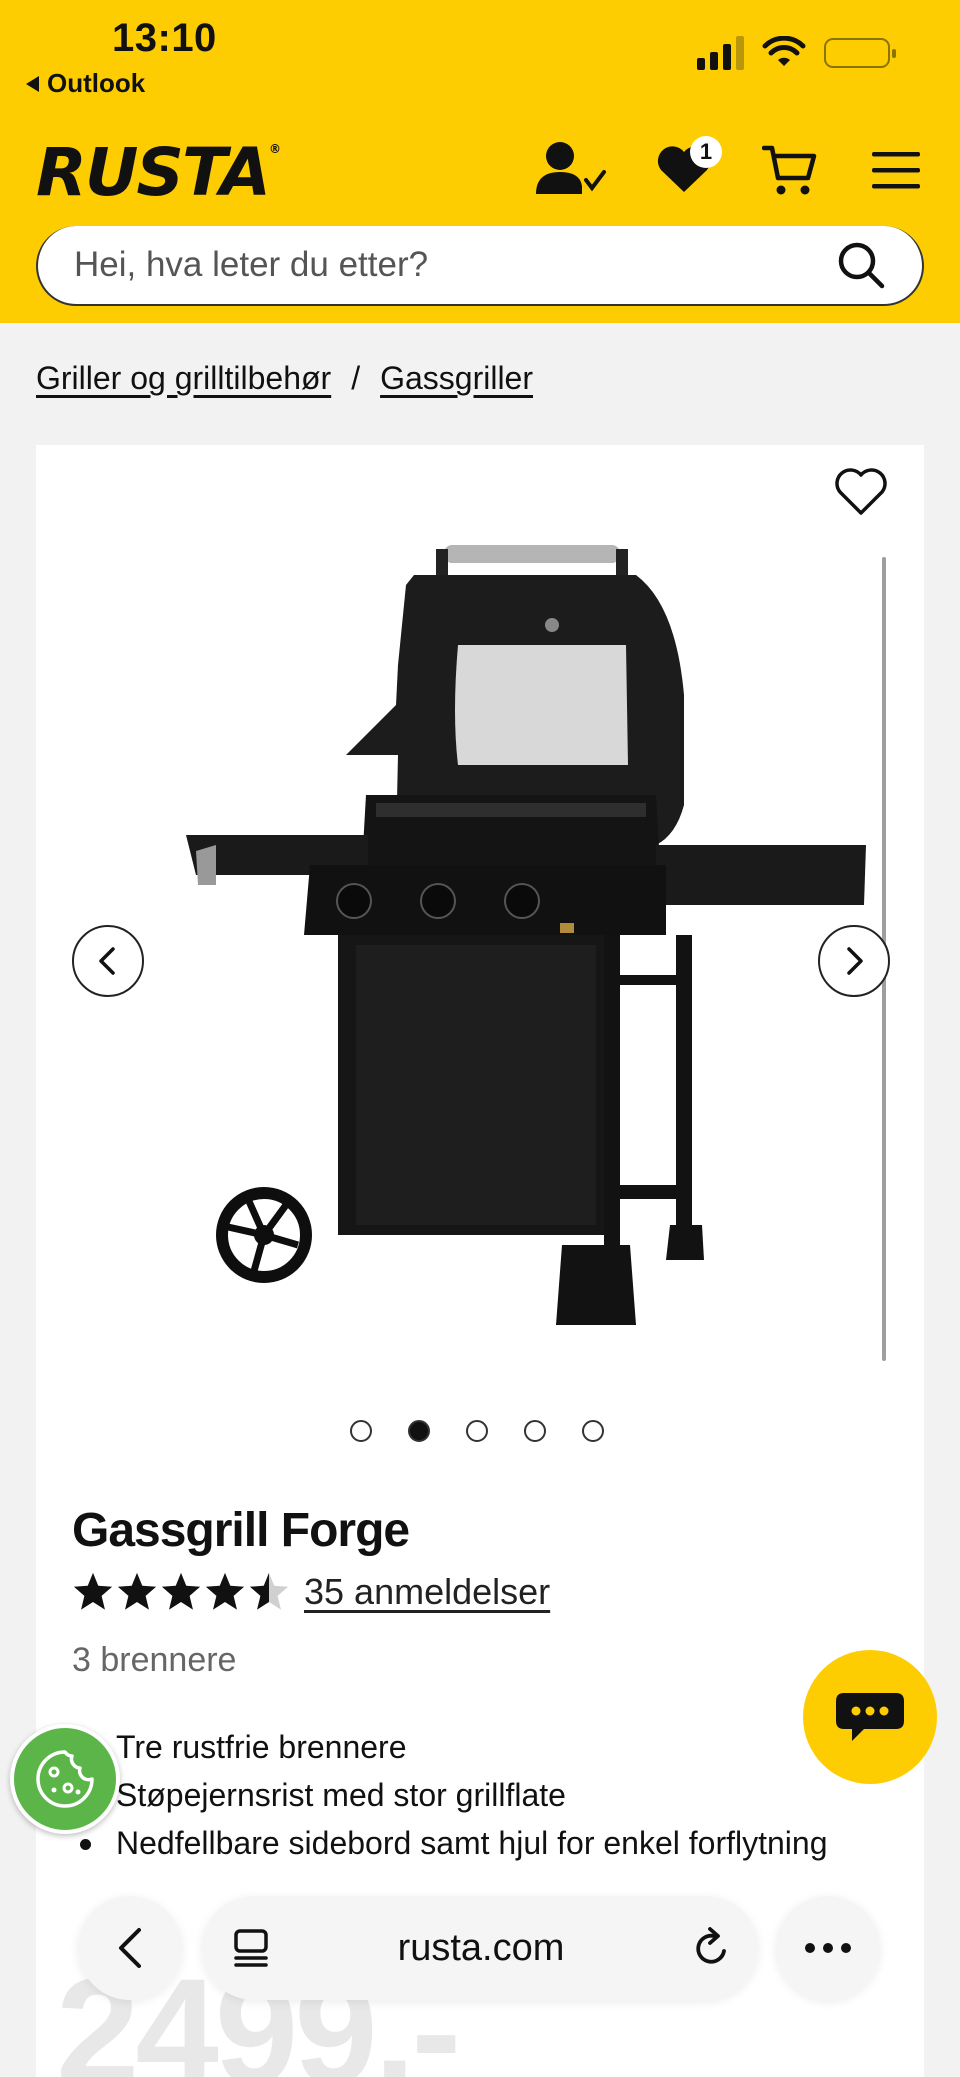  I want to click on back-triangle-icon, so click(32, 83).